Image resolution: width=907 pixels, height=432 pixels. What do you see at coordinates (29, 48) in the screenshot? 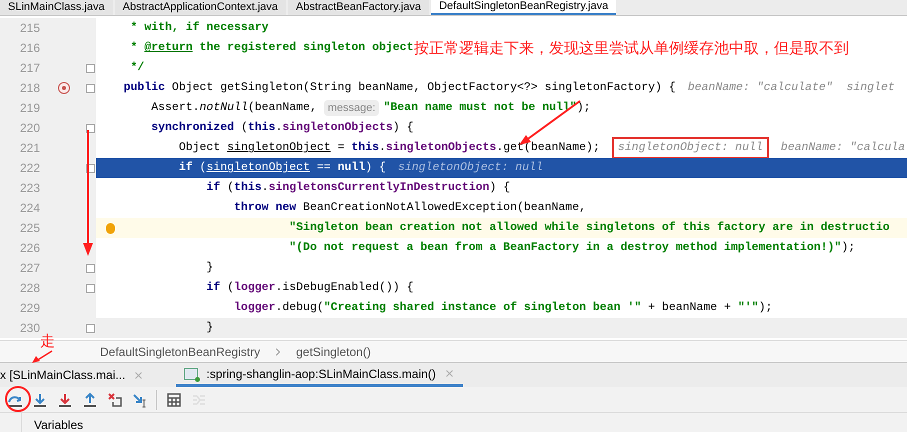
I see `line-number: 216` at bounding box center [29, 48].